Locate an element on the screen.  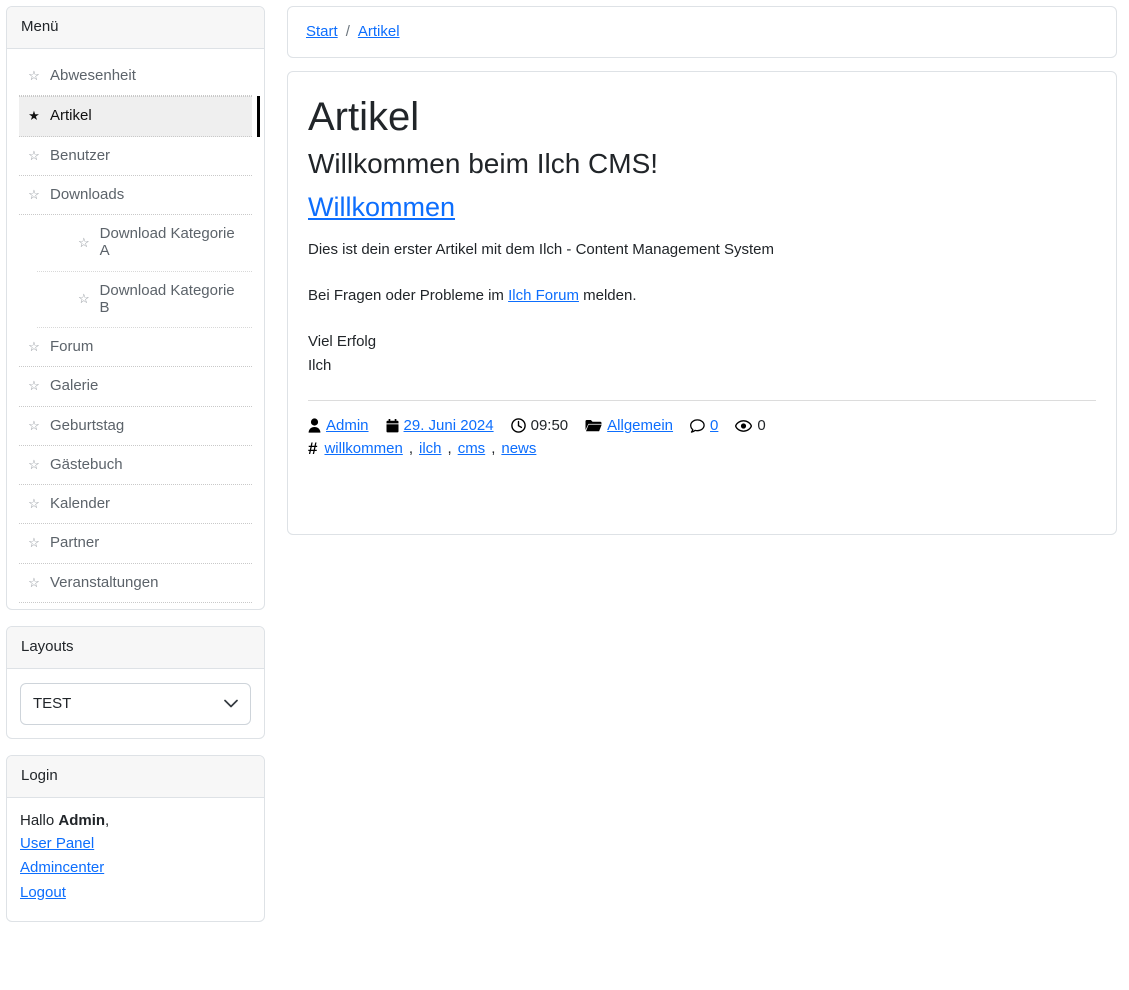
sidebar-item-gaestebuch: ☆ Gästebuch is located at coordinates (135, 465).